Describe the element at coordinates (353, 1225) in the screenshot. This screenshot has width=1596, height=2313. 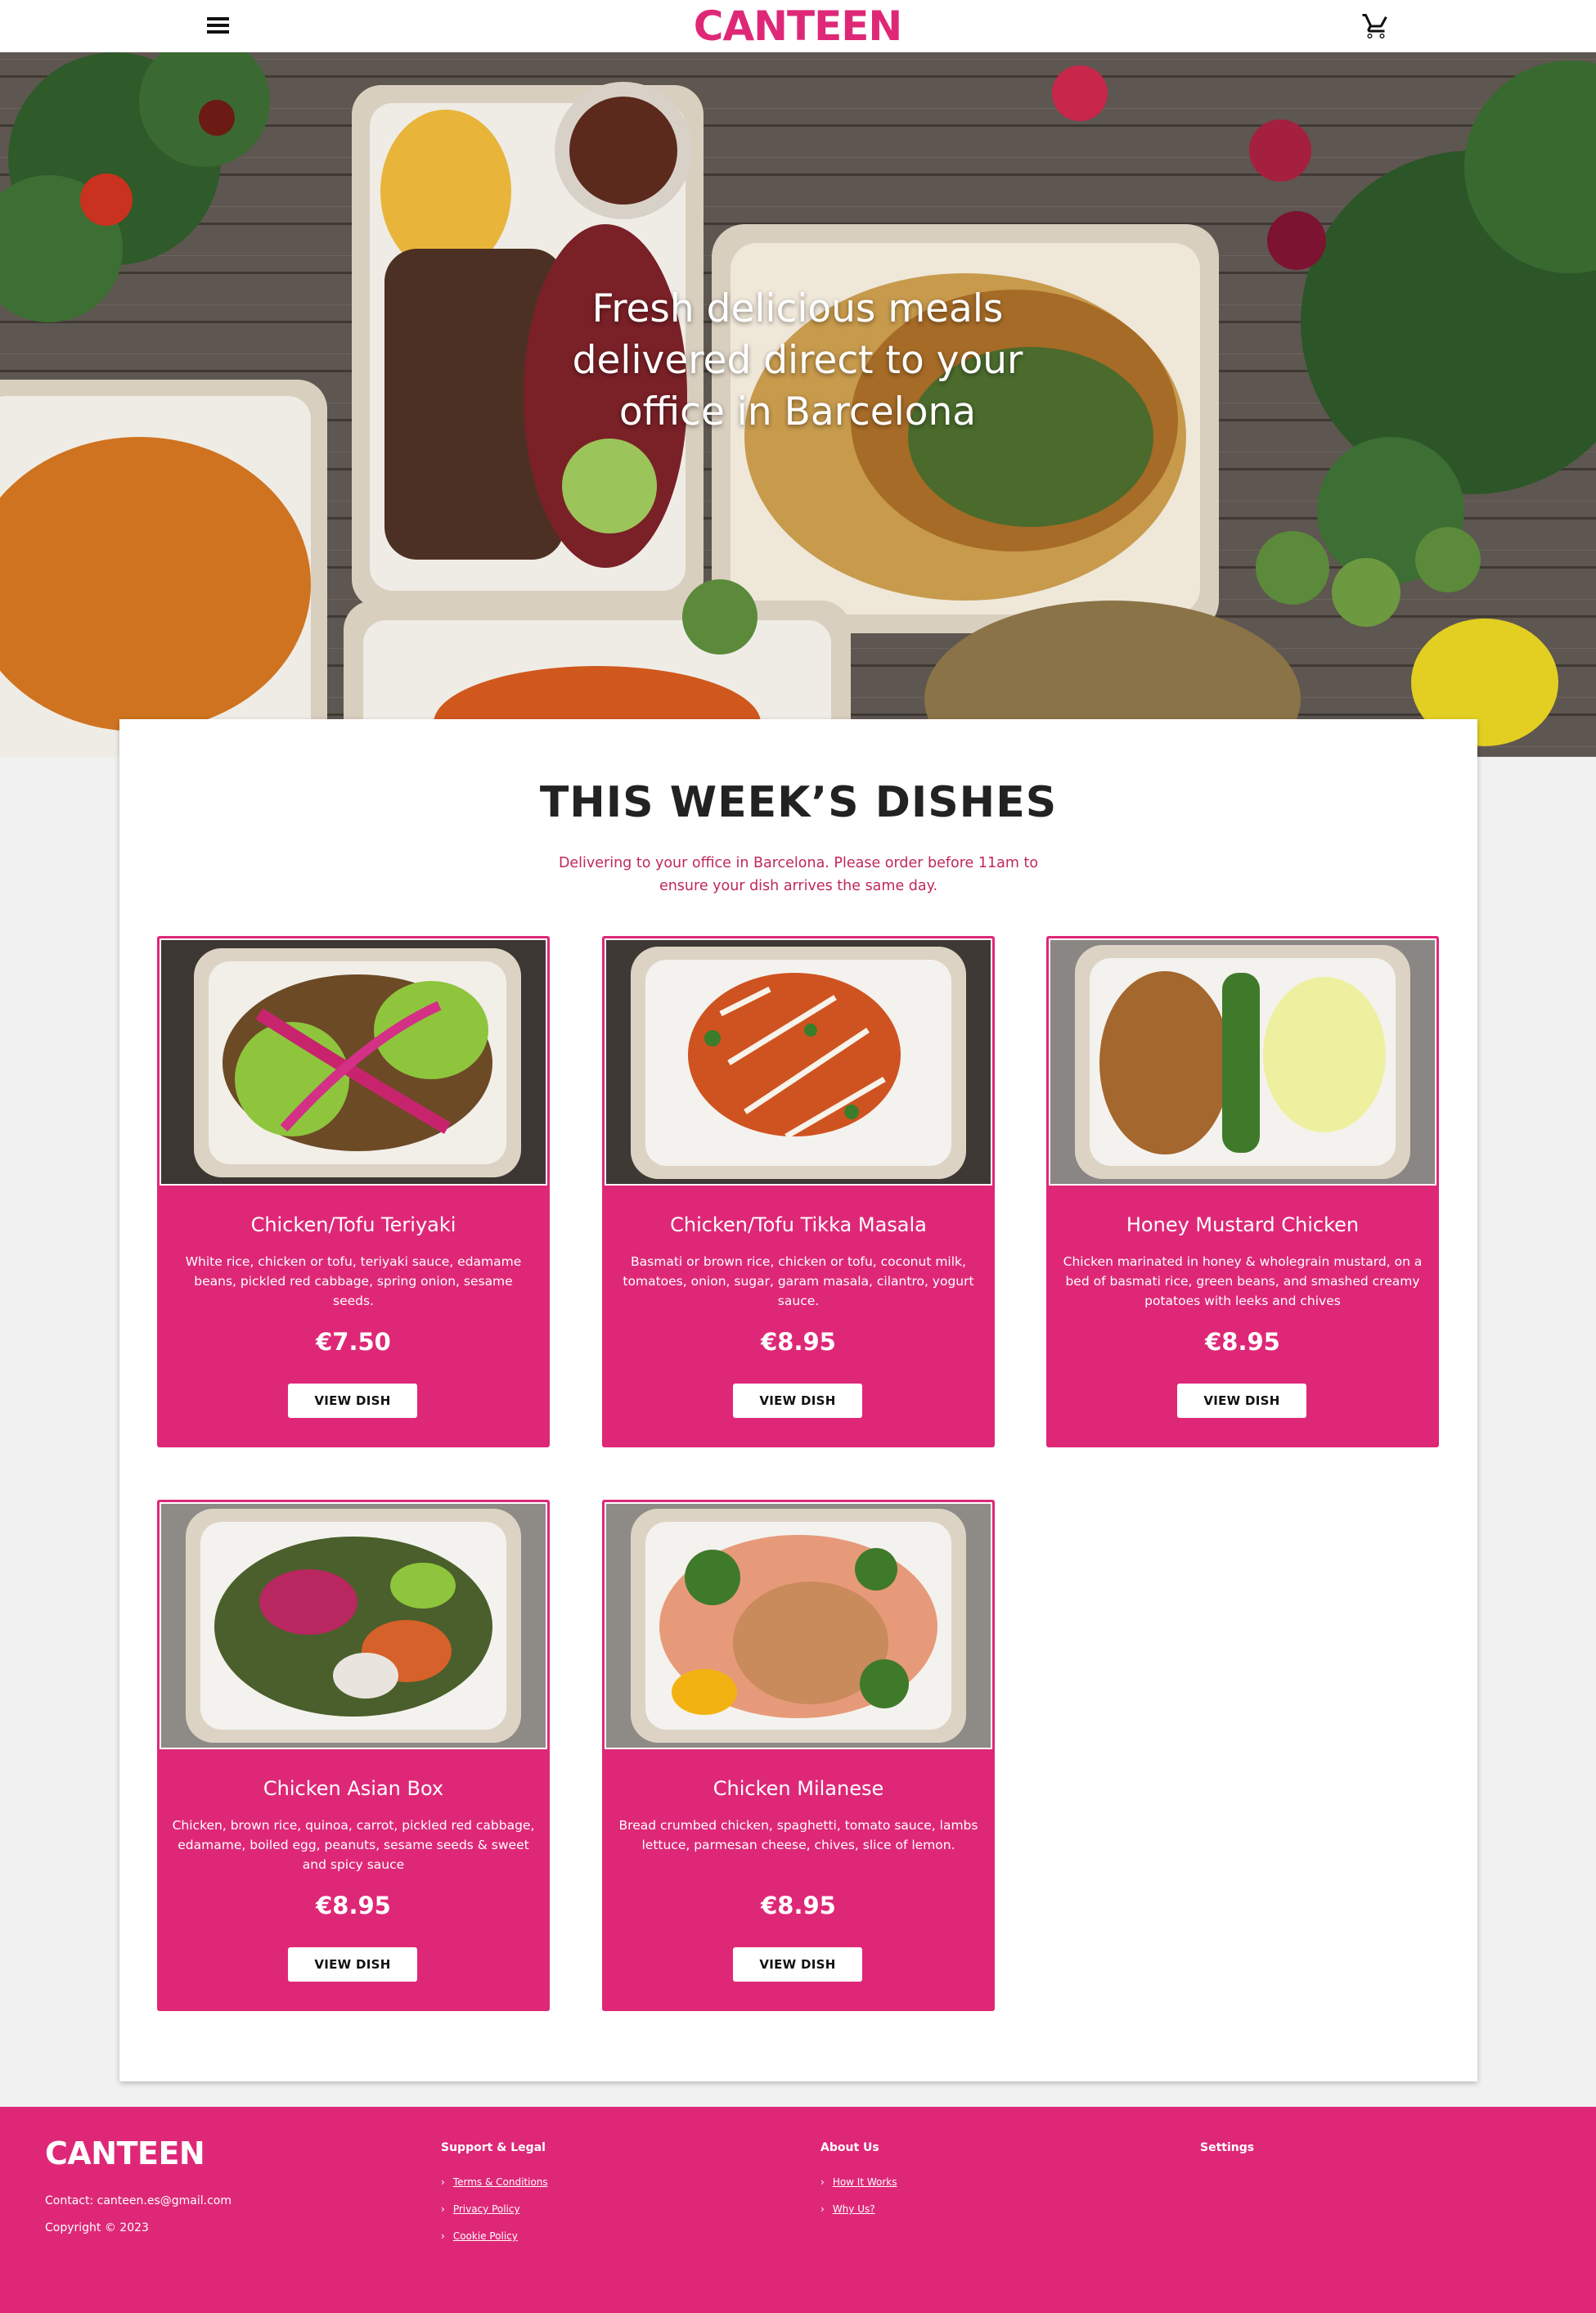
I see `dish-name: Chicken/Tofu Teriyaki` at that location.